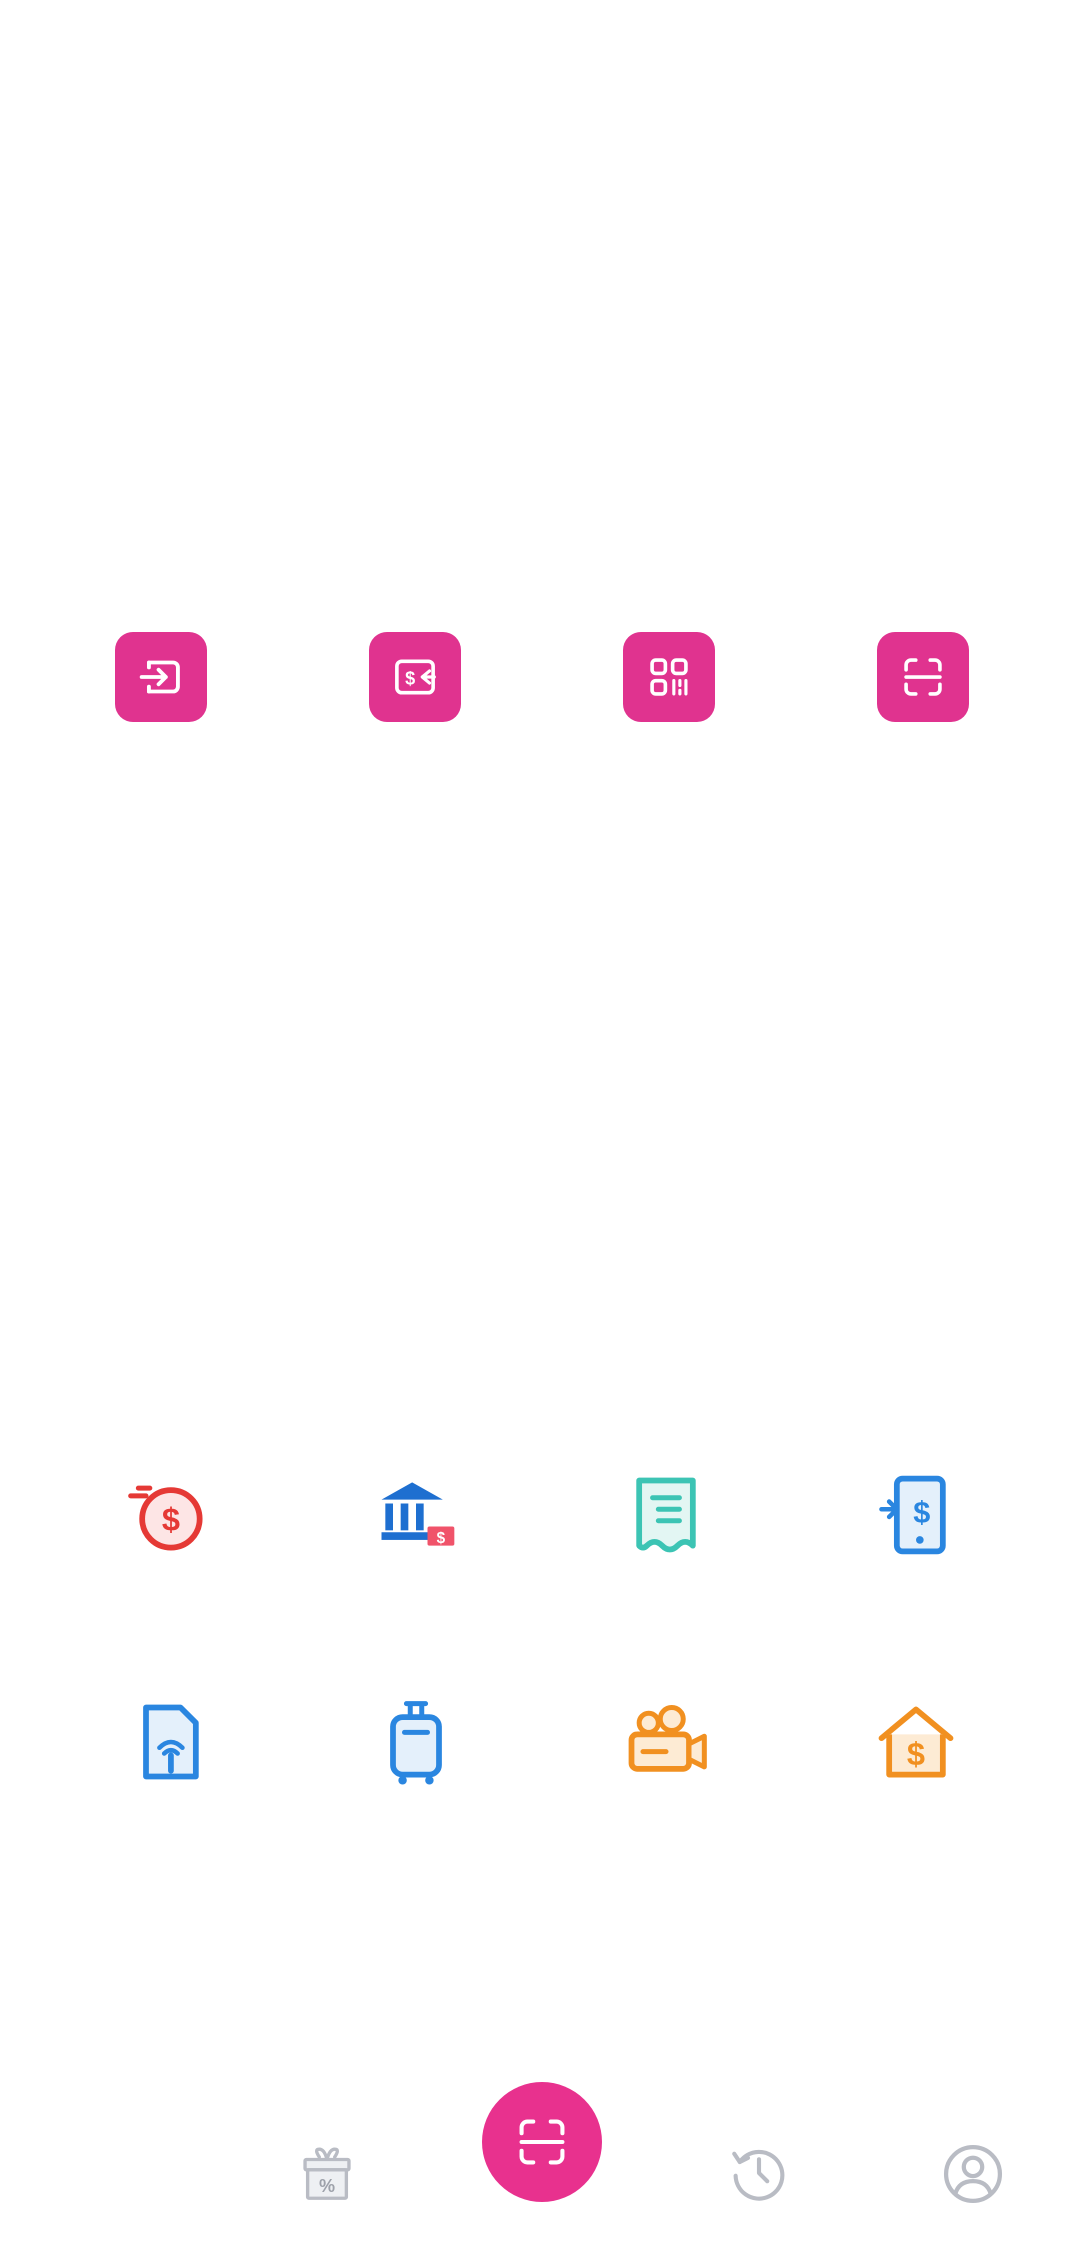 The height and width of the screenshot is (2256, 1080). I want to click on qr-code-icon, so click(669, 677).